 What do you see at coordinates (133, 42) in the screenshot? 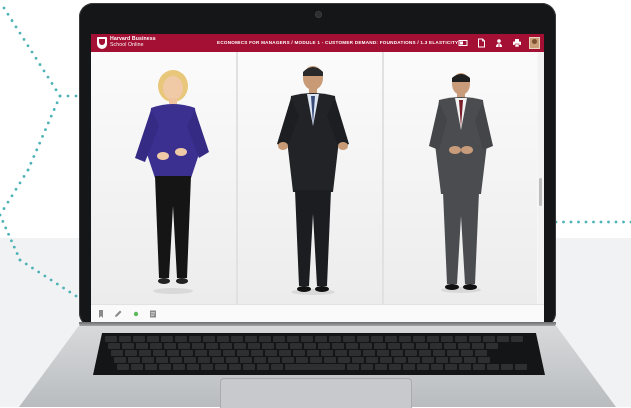
I see `hbs-logo-text: Harvard Business School Online` at bounding box center [133, 42].